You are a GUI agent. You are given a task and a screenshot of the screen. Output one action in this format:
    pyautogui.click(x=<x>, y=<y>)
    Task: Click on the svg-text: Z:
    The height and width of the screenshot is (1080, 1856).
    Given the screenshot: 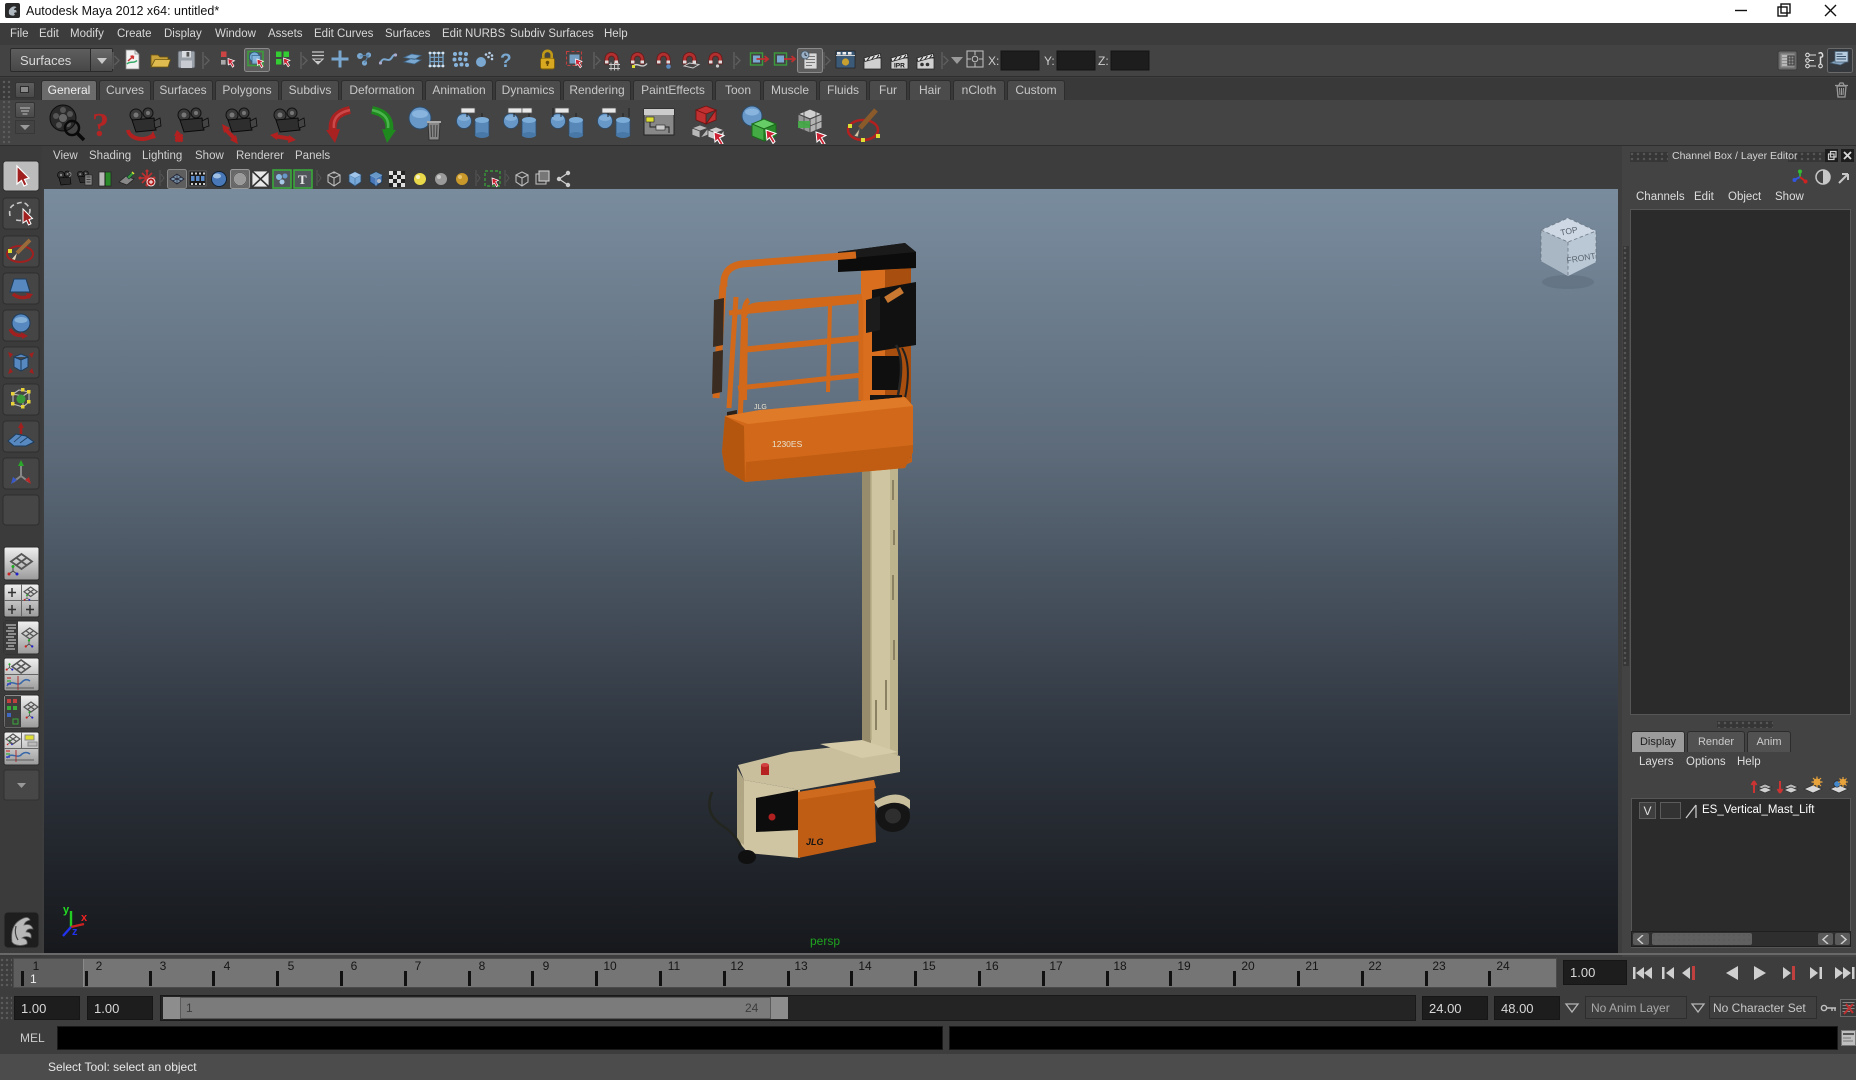 What is the action you would take?
    pyautogui.click(x=1103, y=61)
    